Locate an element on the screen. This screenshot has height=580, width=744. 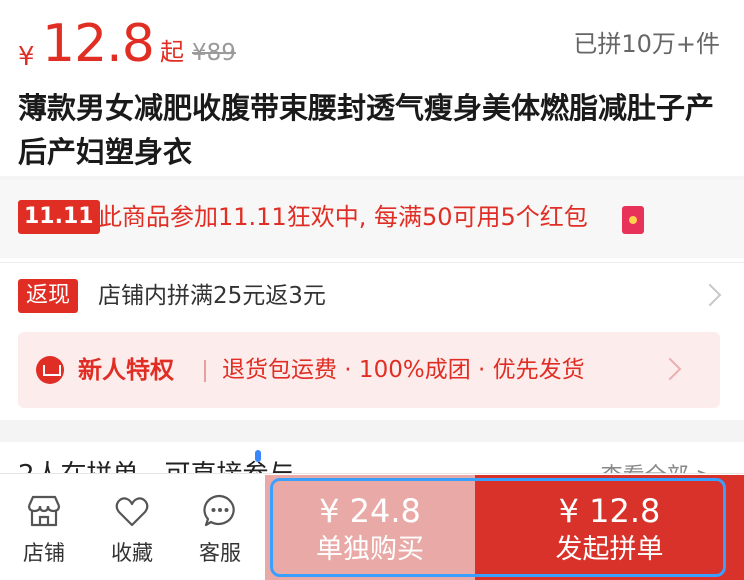
store-label: 店铺 is located at coordinates (44, 553).